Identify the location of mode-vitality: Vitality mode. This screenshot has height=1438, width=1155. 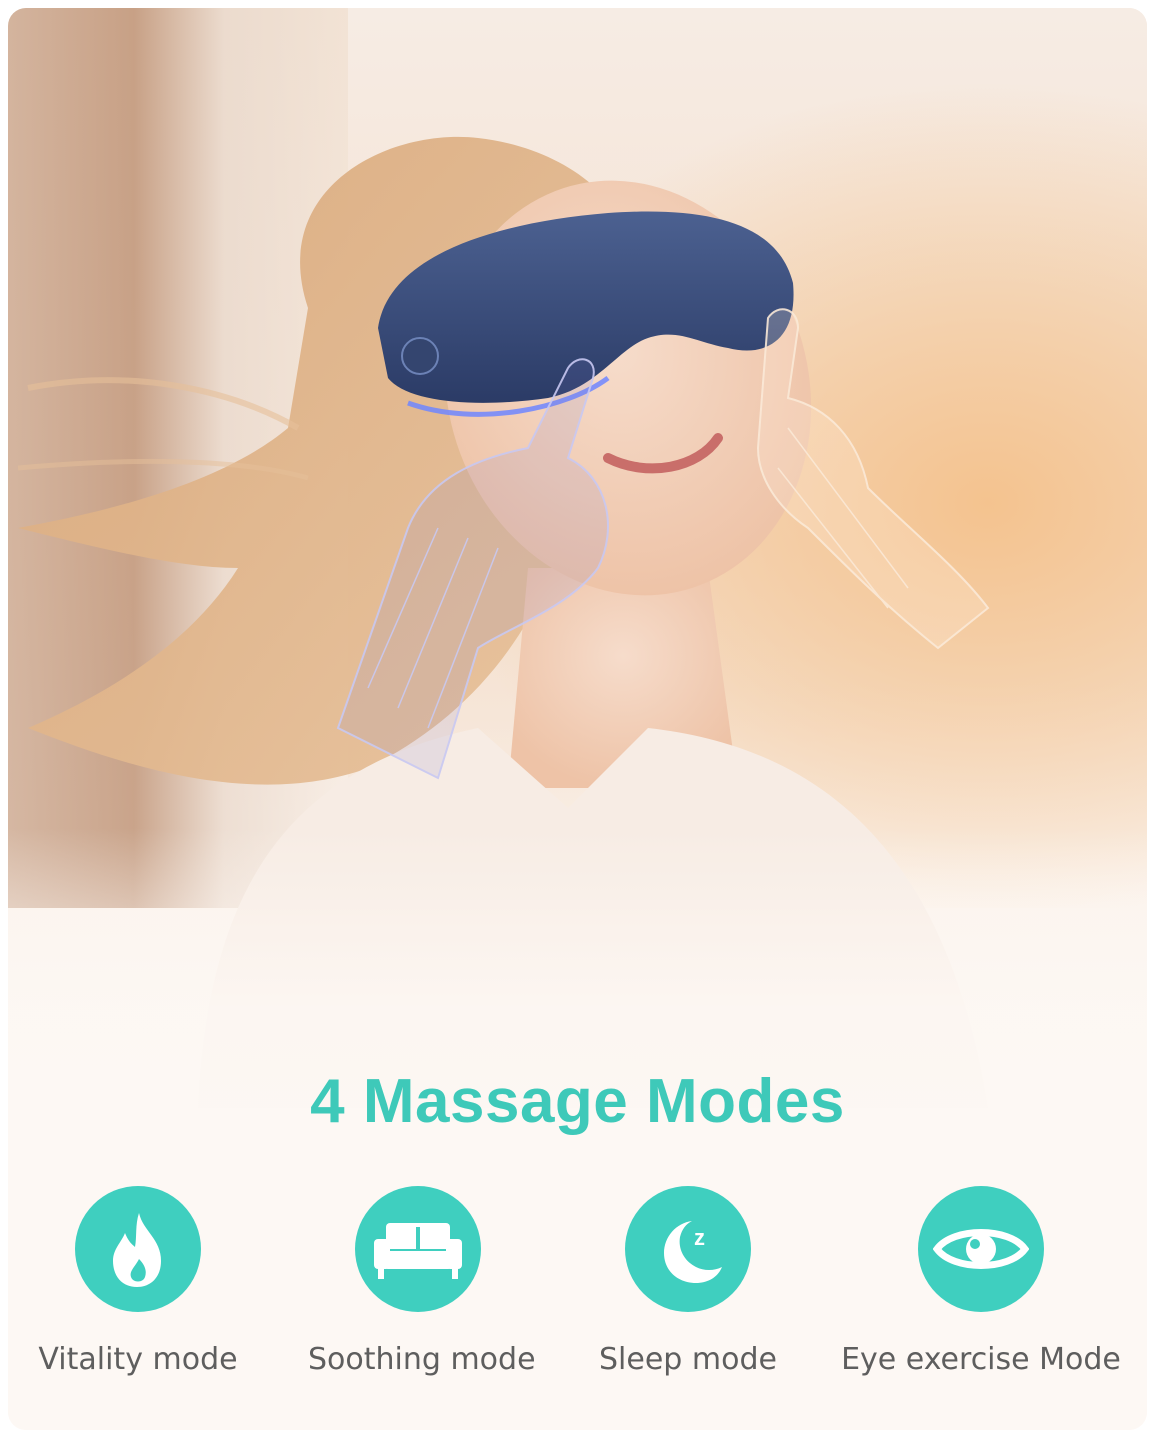
(138, 1281).